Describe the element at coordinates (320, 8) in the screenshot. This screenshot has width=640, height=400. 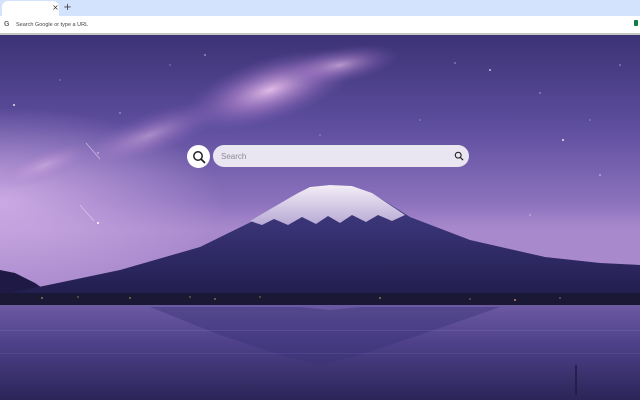
I see `tab-strip: × +` at that location.